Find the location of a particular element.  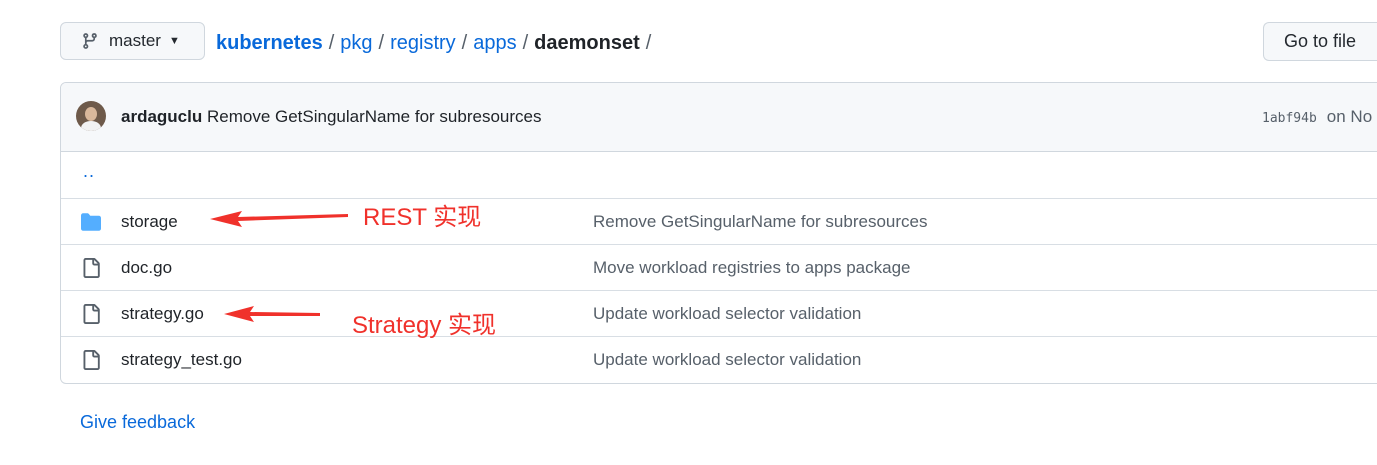

parent-directory-row: .. is located at coordinates (719, 175).